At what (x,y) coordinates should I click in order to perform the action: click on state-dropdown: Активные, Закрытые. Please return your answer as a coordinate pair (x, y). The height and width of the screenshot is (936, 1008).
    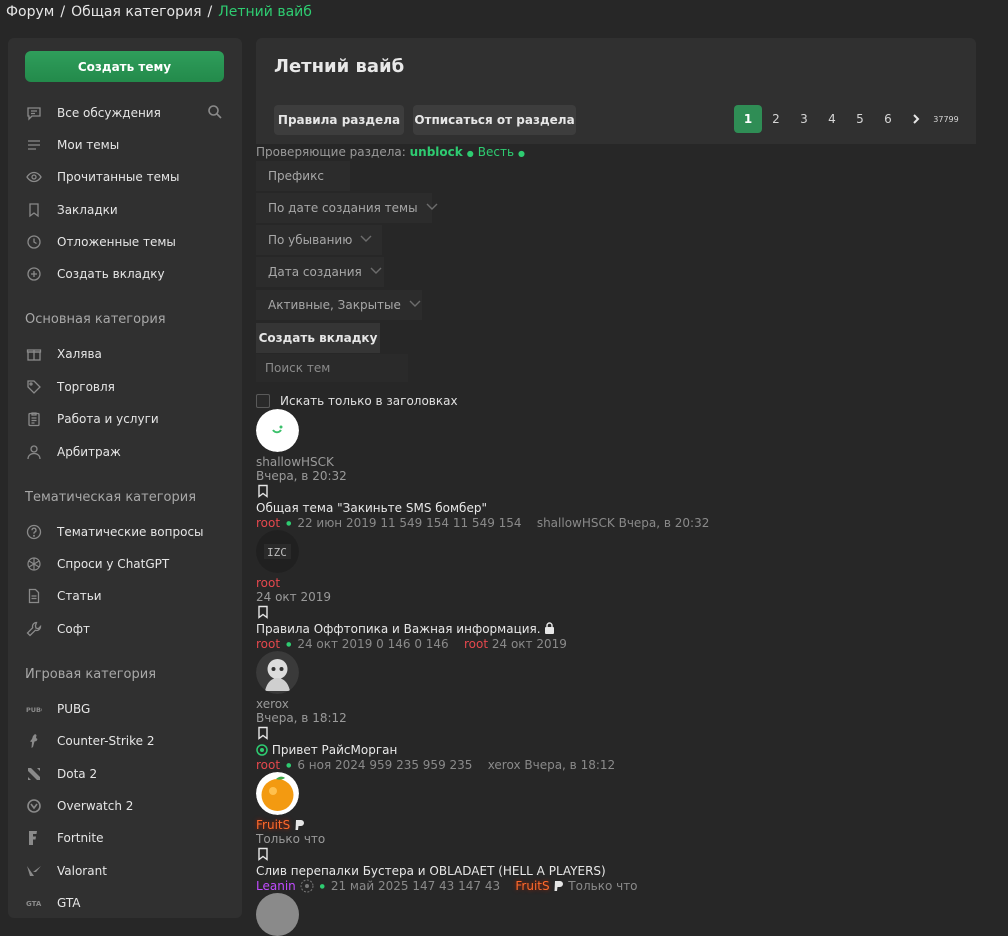
    Looking at the image, I should click on (339, 305).